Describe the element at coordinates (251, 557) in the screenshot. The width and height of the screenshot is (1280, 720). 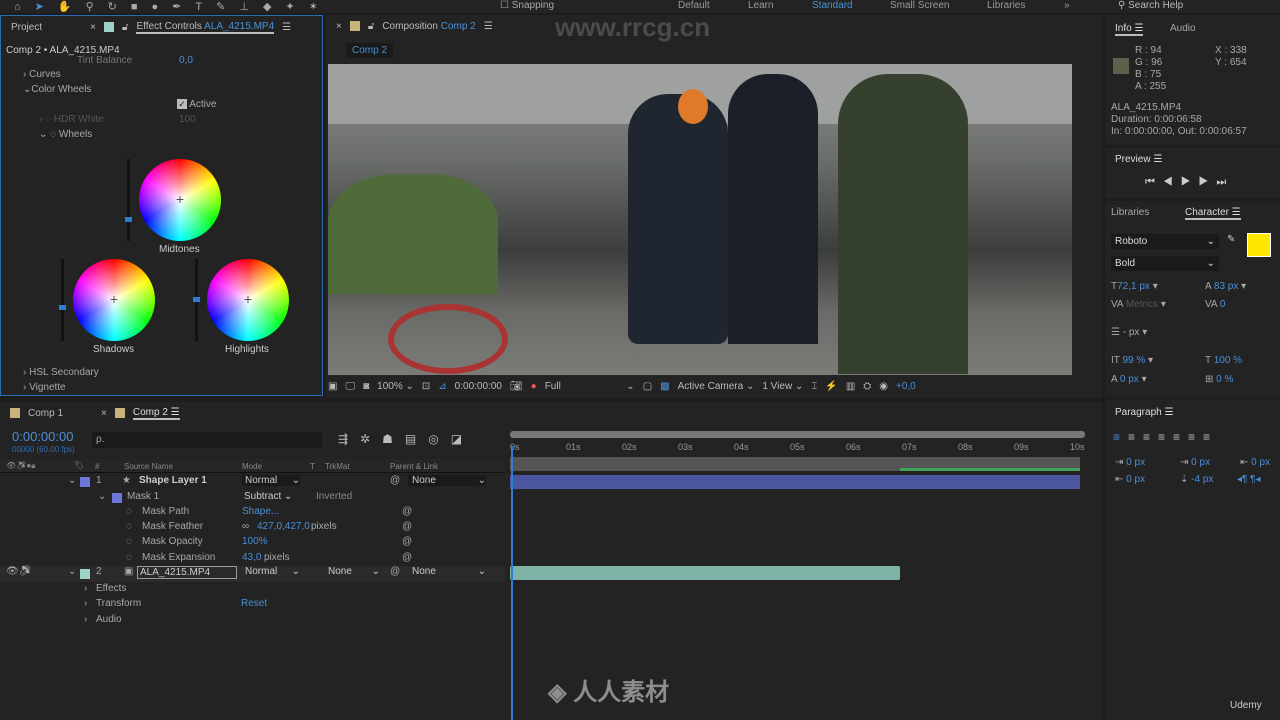
I see `mask-expansion-value: 43,0` at that location.